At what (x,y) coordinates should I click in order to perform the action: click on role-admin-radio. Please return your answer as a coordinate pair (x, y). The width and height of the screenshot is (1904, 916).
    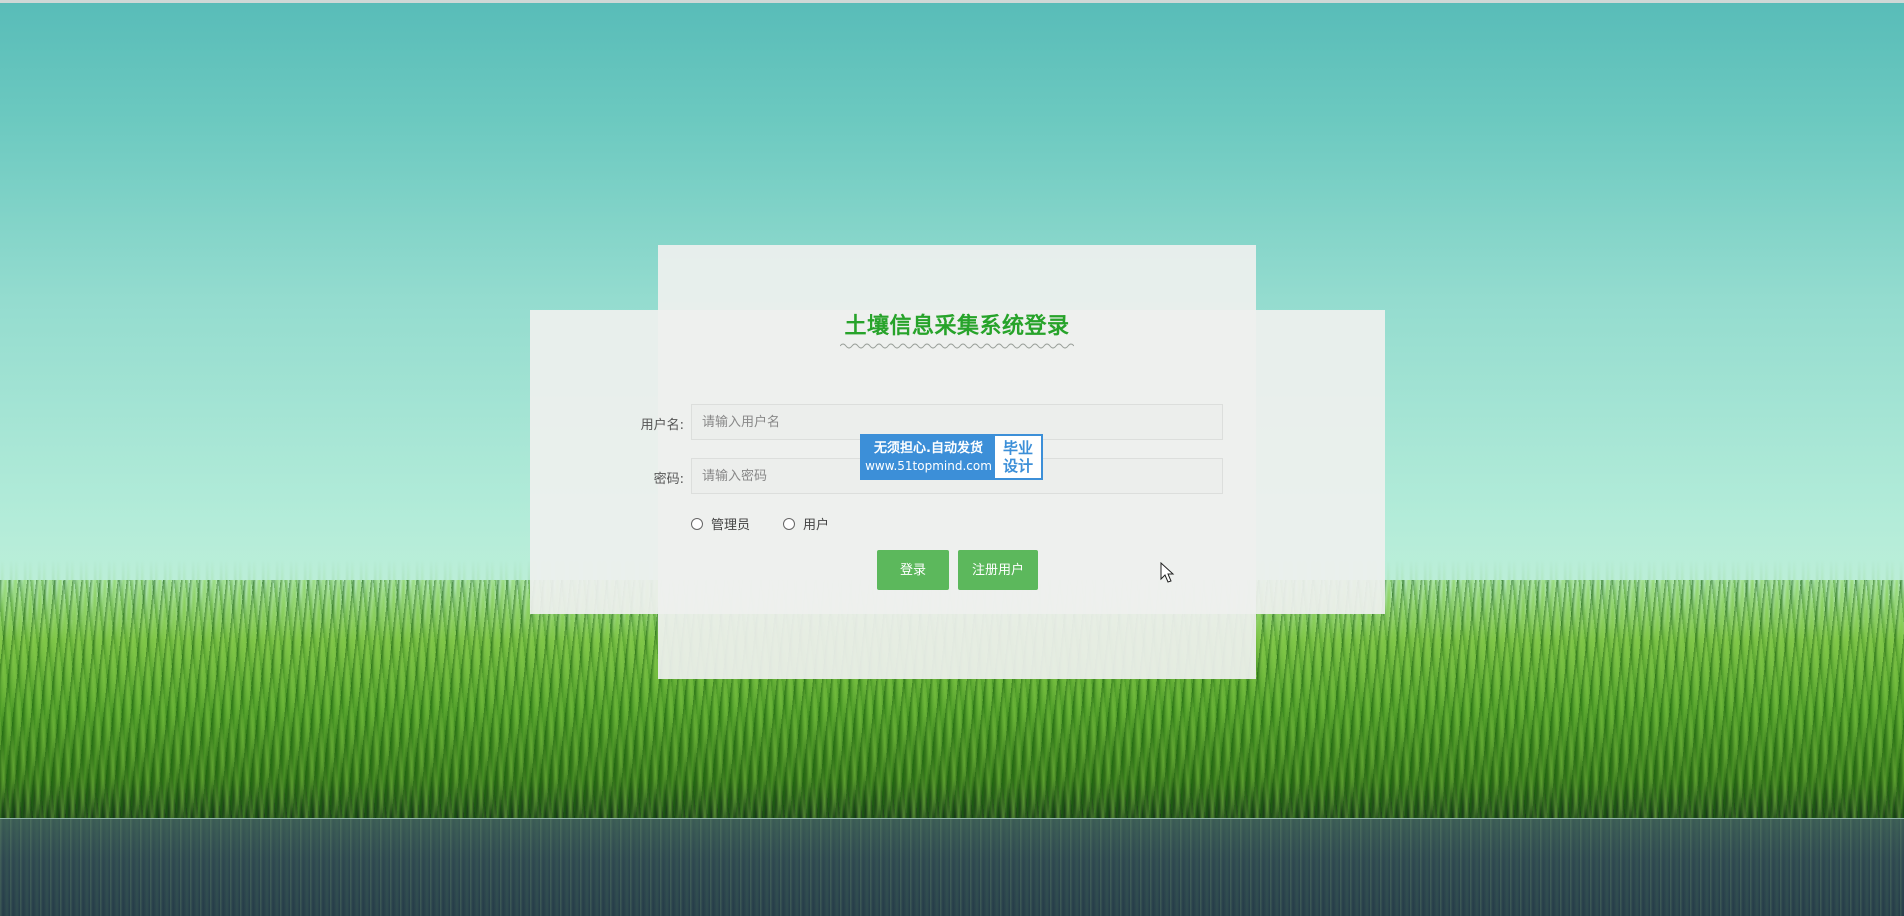
    Looking at the image, I should click on (697, 523).